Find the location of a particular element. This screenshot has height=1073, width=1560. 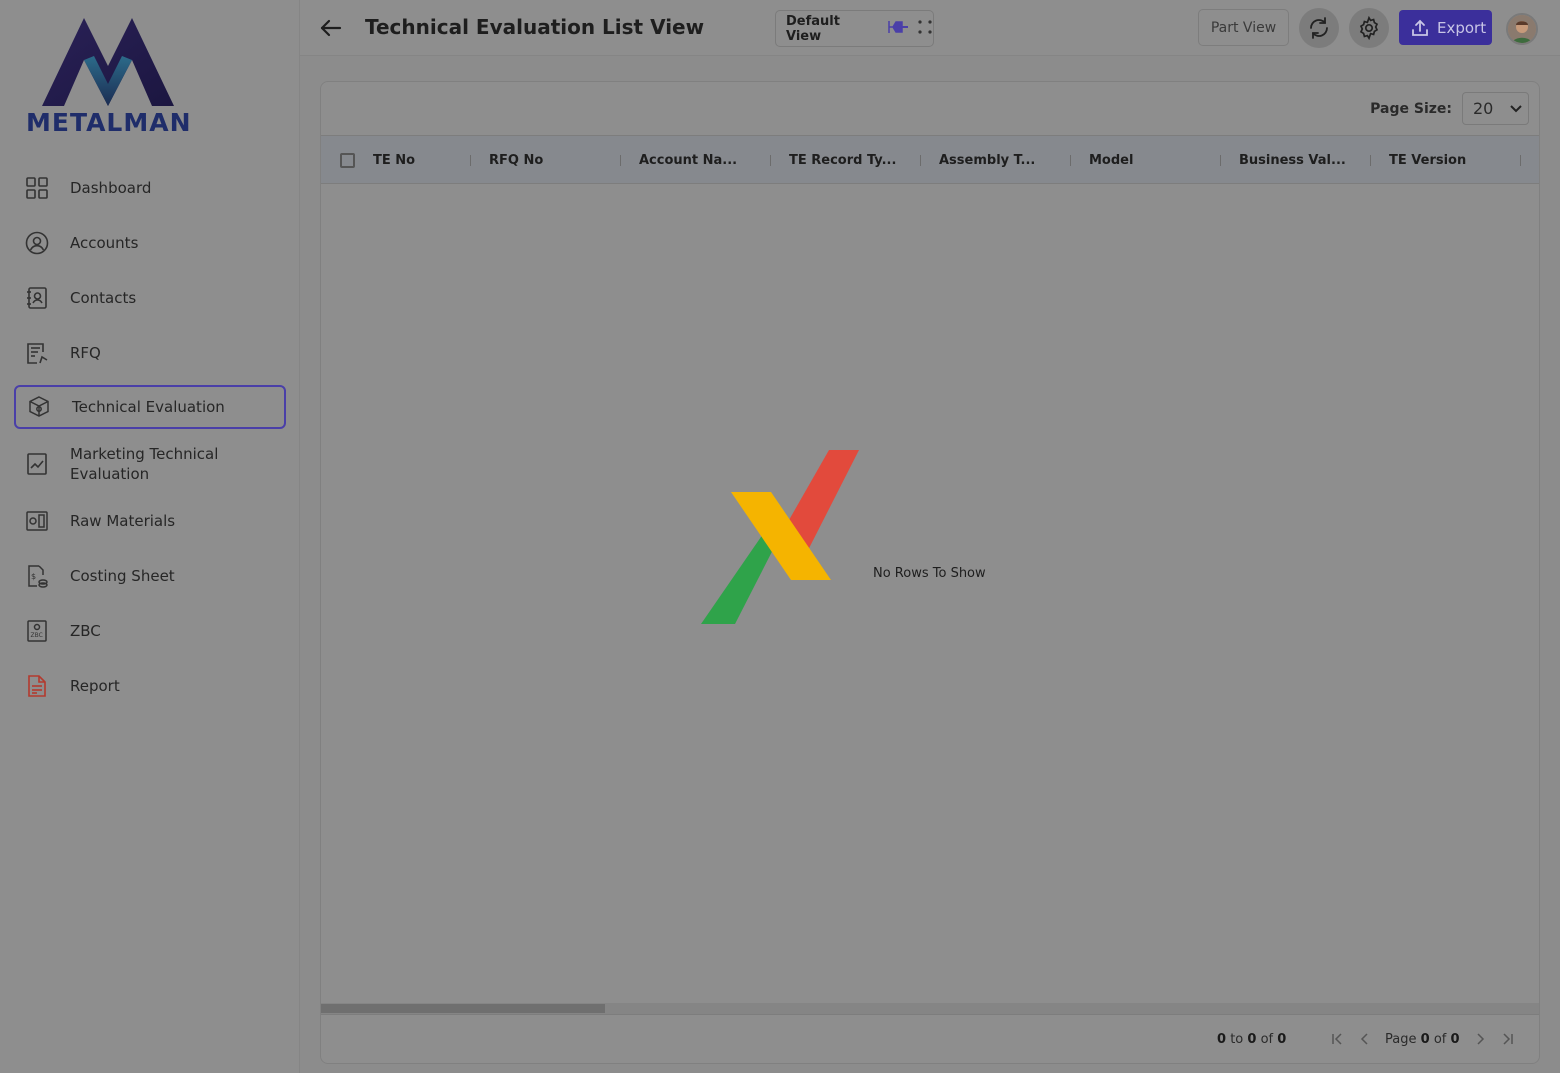

last-page-button is located at coordinates (1508, 1039).